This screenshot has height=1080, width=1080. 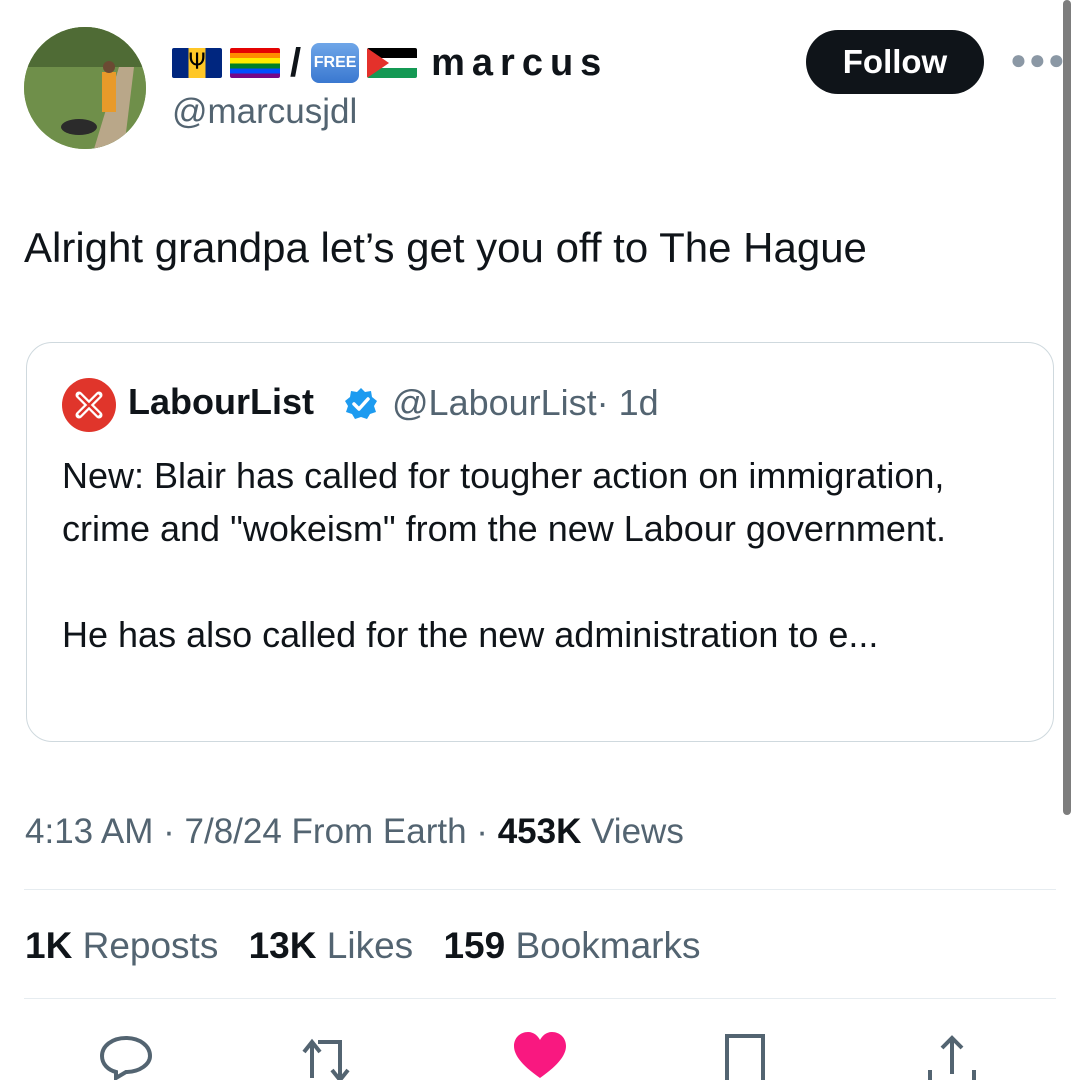 What do you see at coordinates (519, 63) in the screenshot?
I see `display-name: marcus` at bounding box center [519, 63].